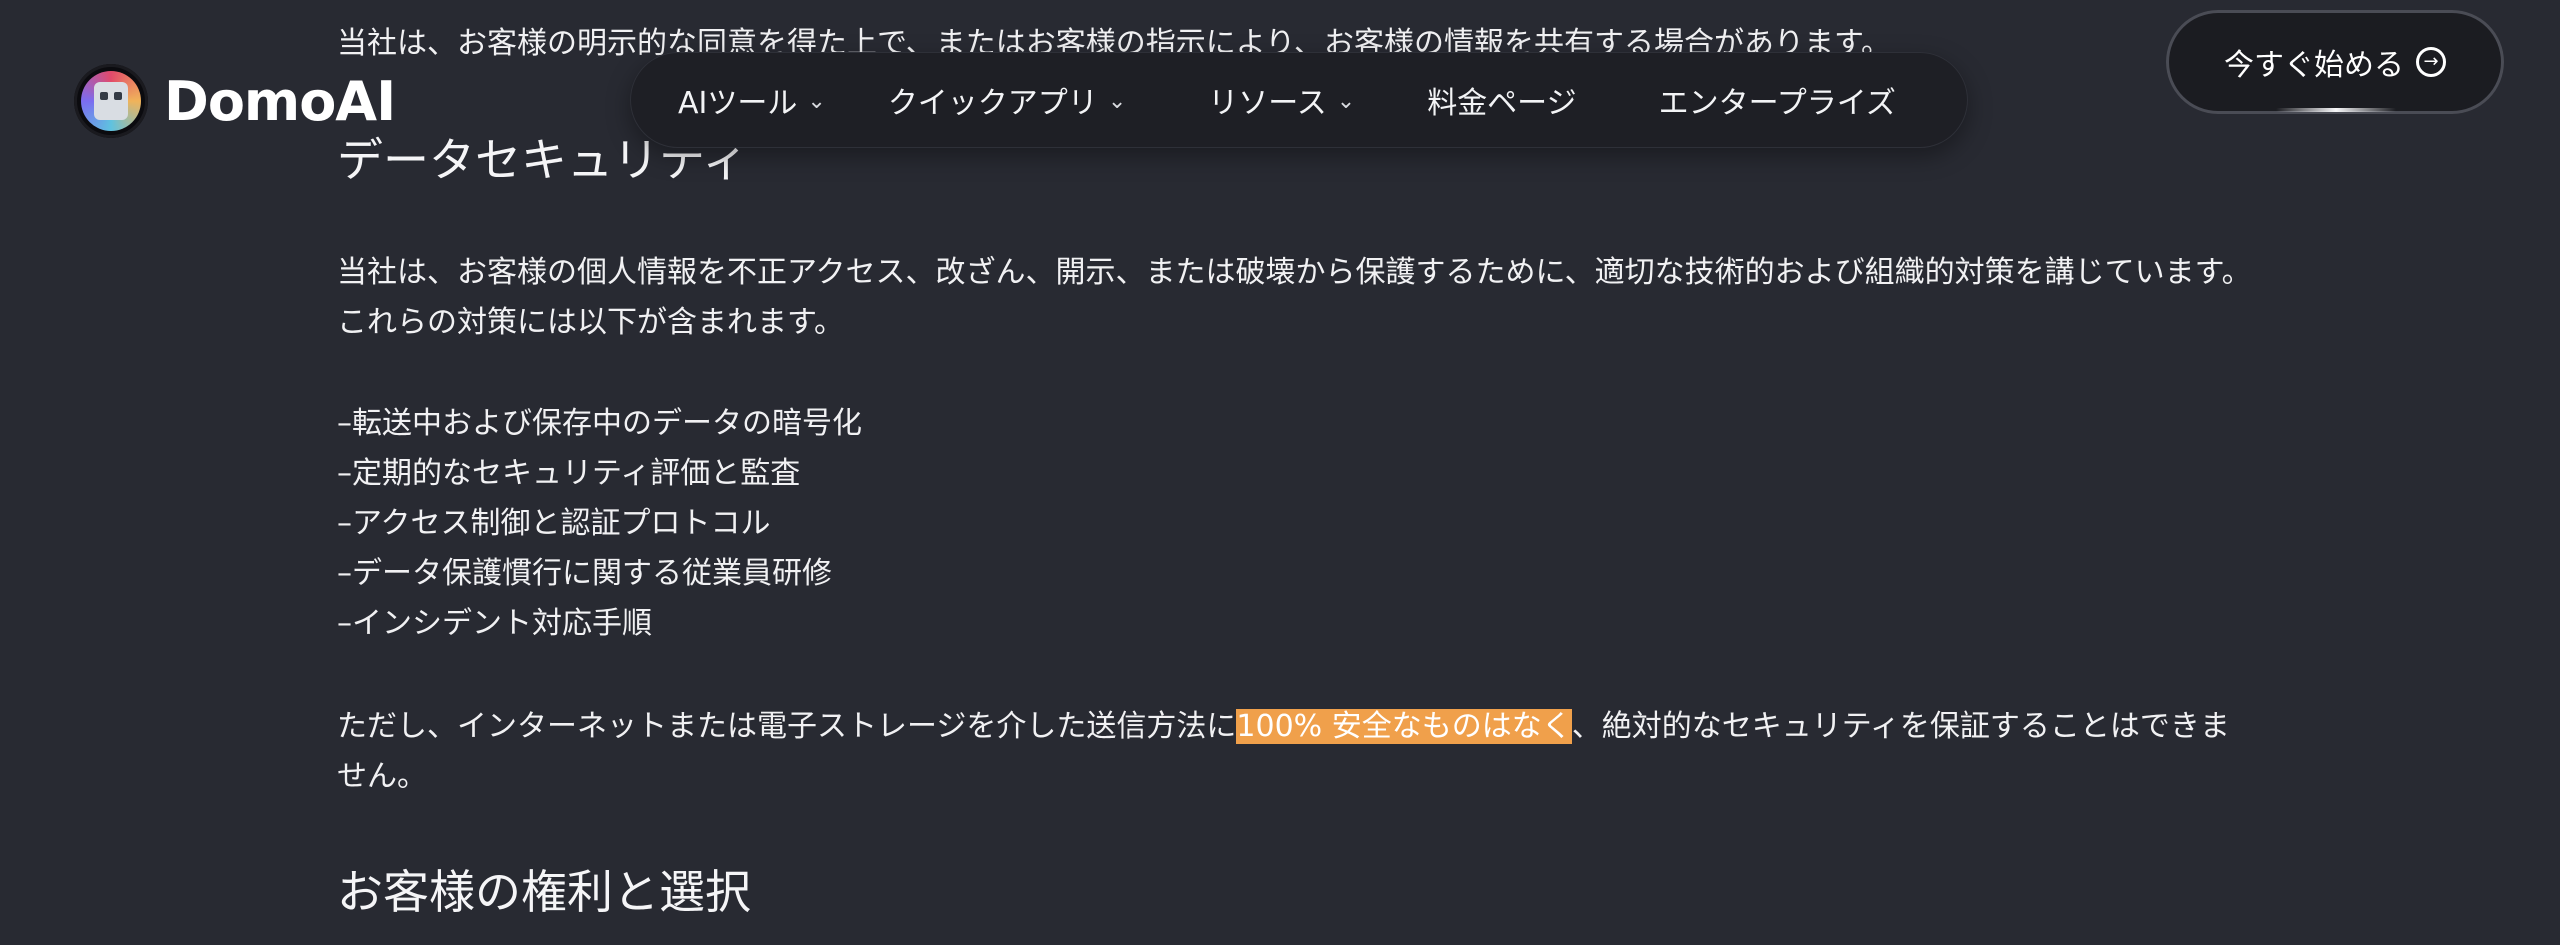 The height and width of the screenshot is (945, 2560). I want to click on nav-item-pricing: 料金ページ, so click(1501, 100).